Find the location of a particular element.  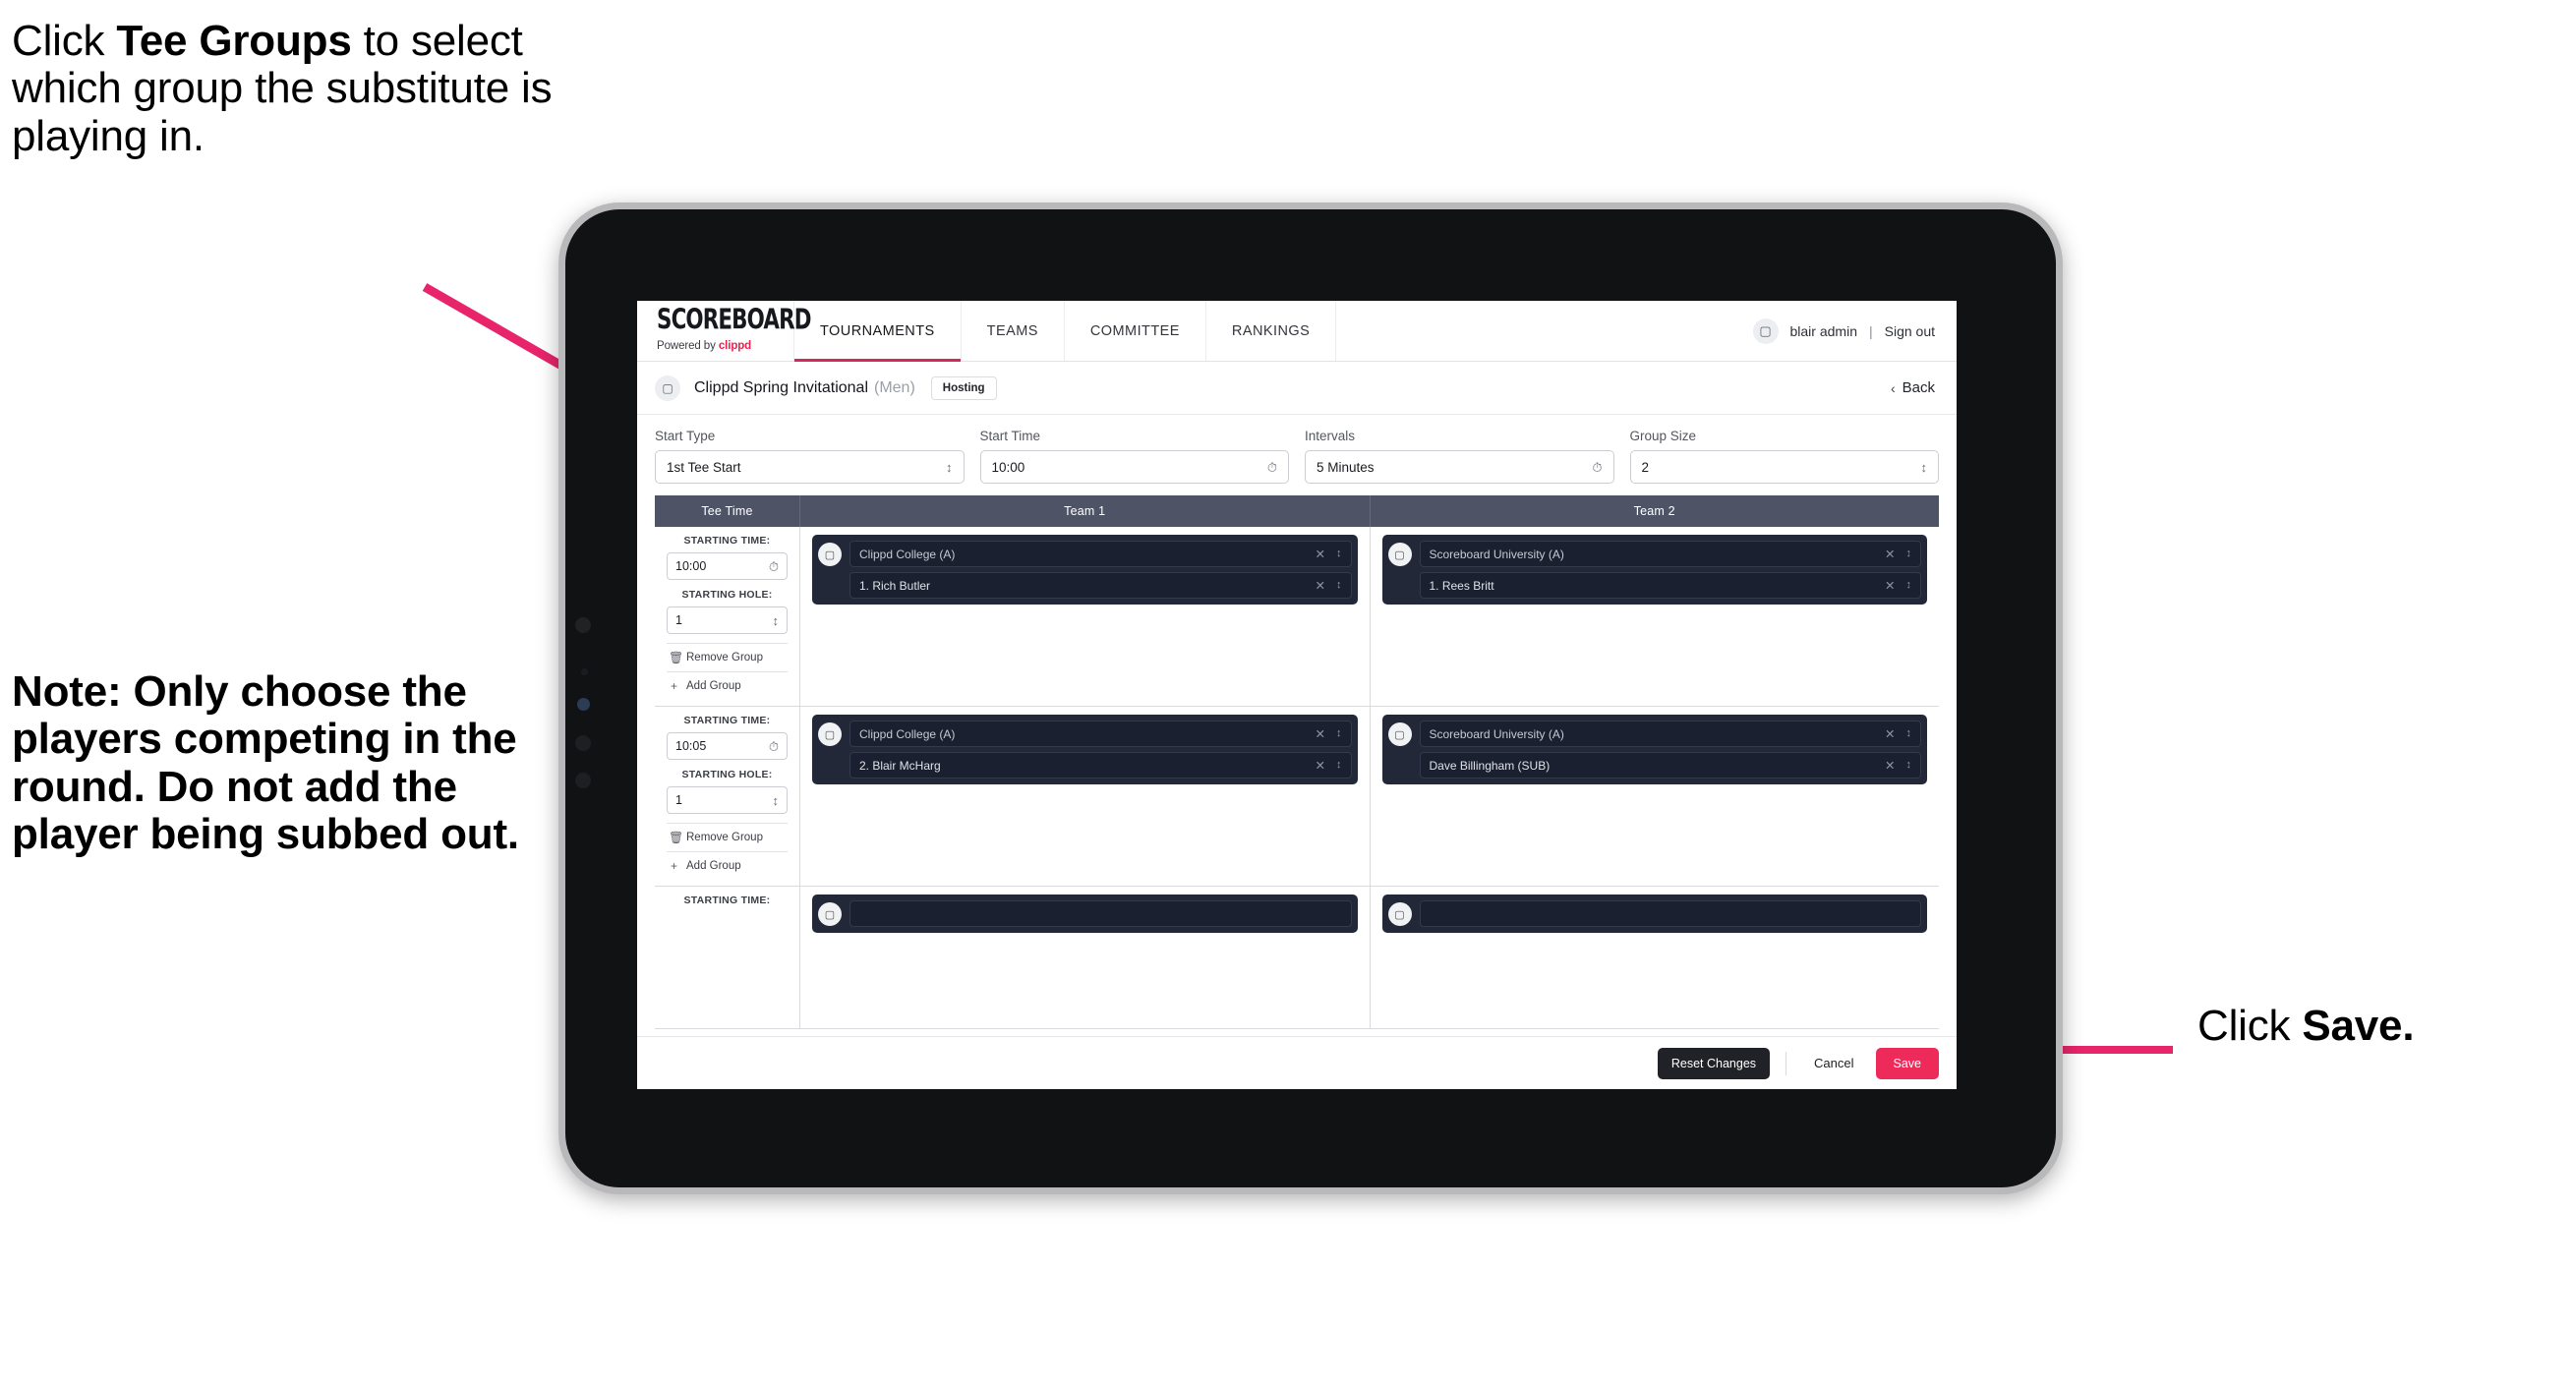

group-slots is located at coordinates (1100, 914).